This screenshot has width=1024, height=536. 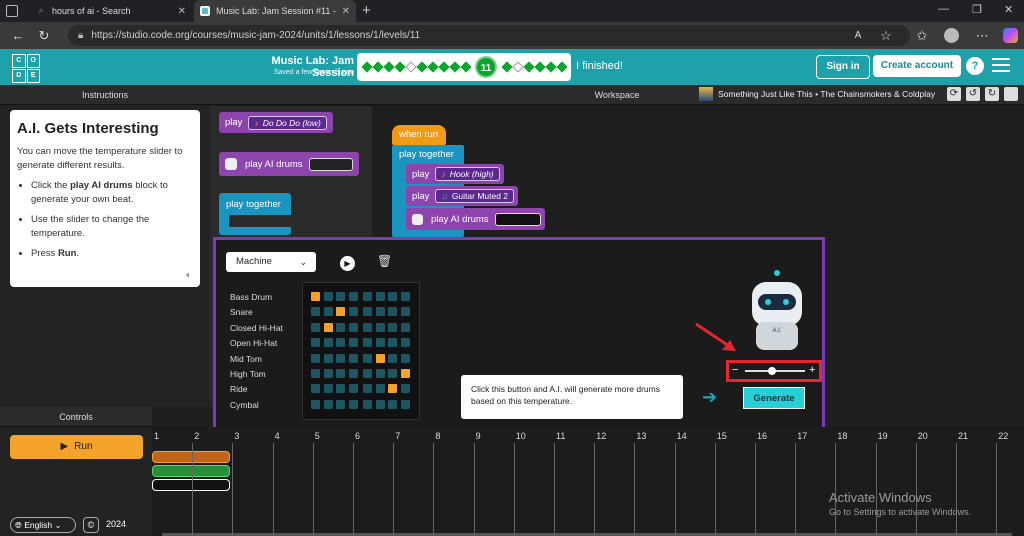 I want to click on slider-thumb, so click(x=772, y=371).